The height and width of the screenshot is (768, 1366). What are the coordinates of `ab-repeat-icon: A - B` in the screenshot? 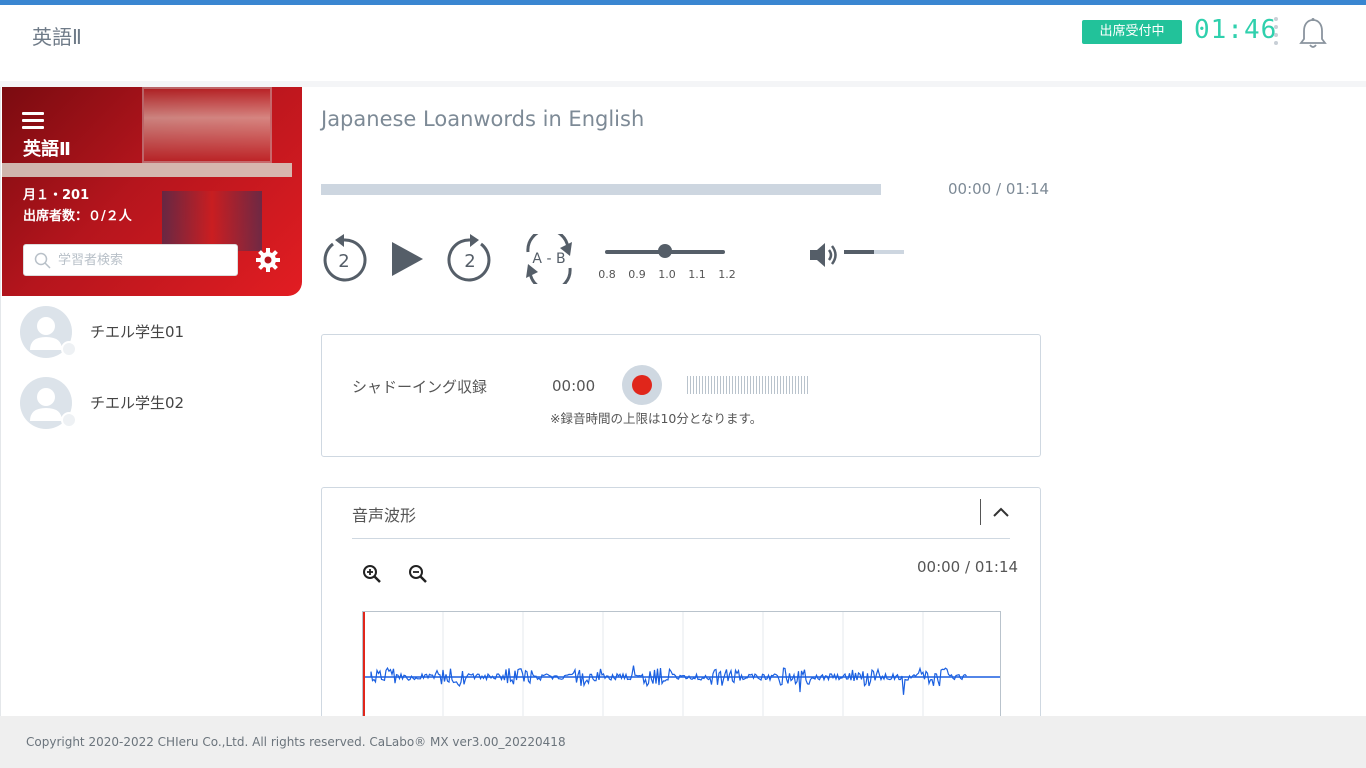 It's located at (549, 260).